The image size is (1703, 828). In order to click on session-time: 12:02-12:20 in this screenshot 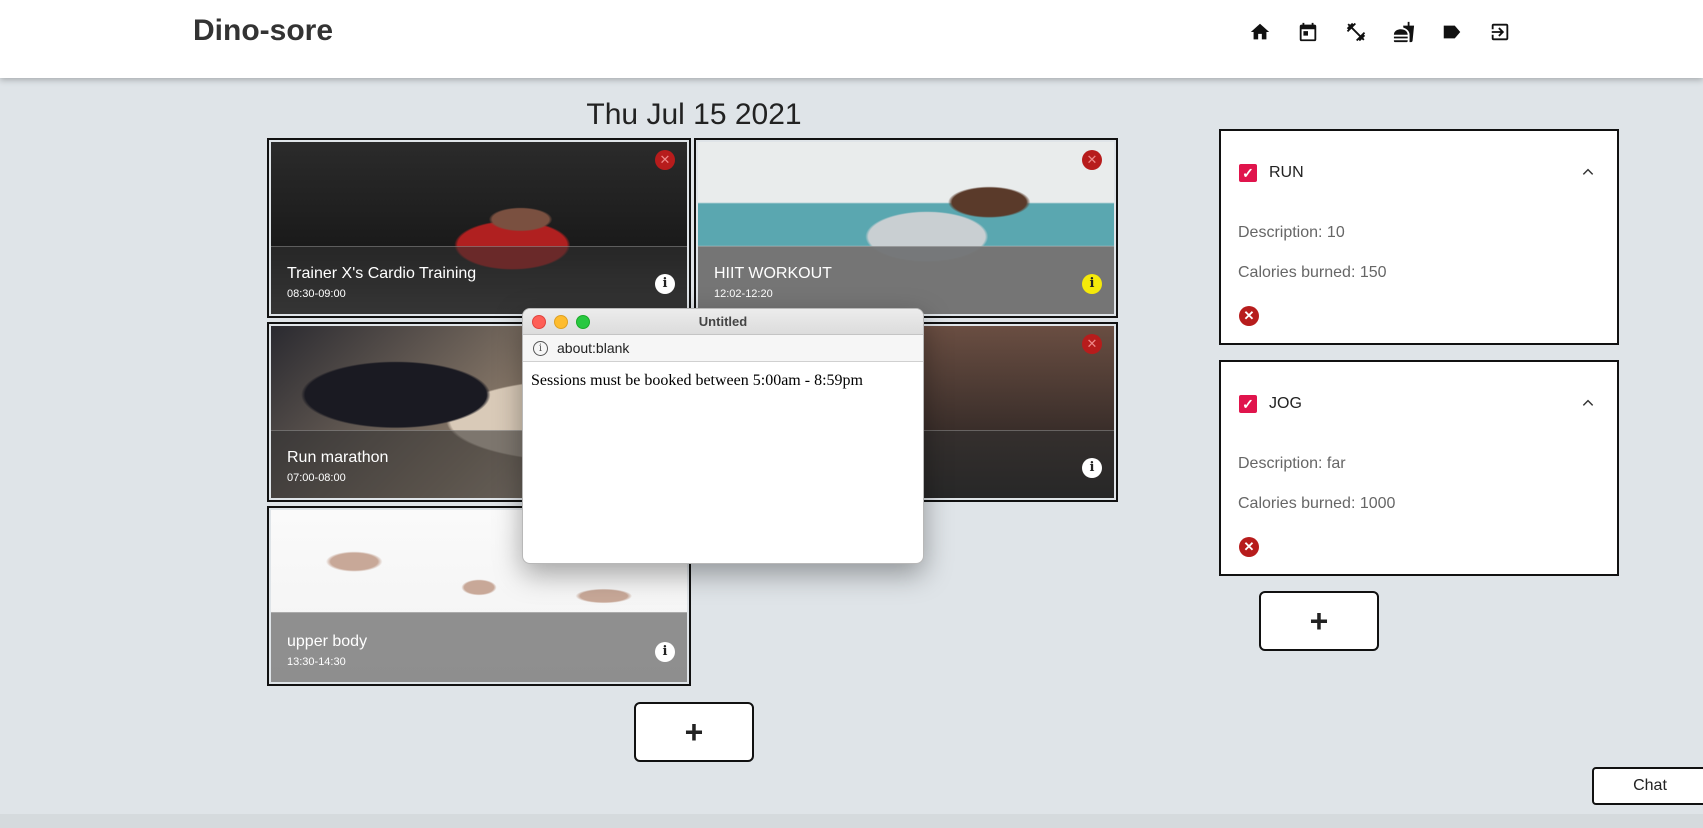, I will do `click(743, 294)`.